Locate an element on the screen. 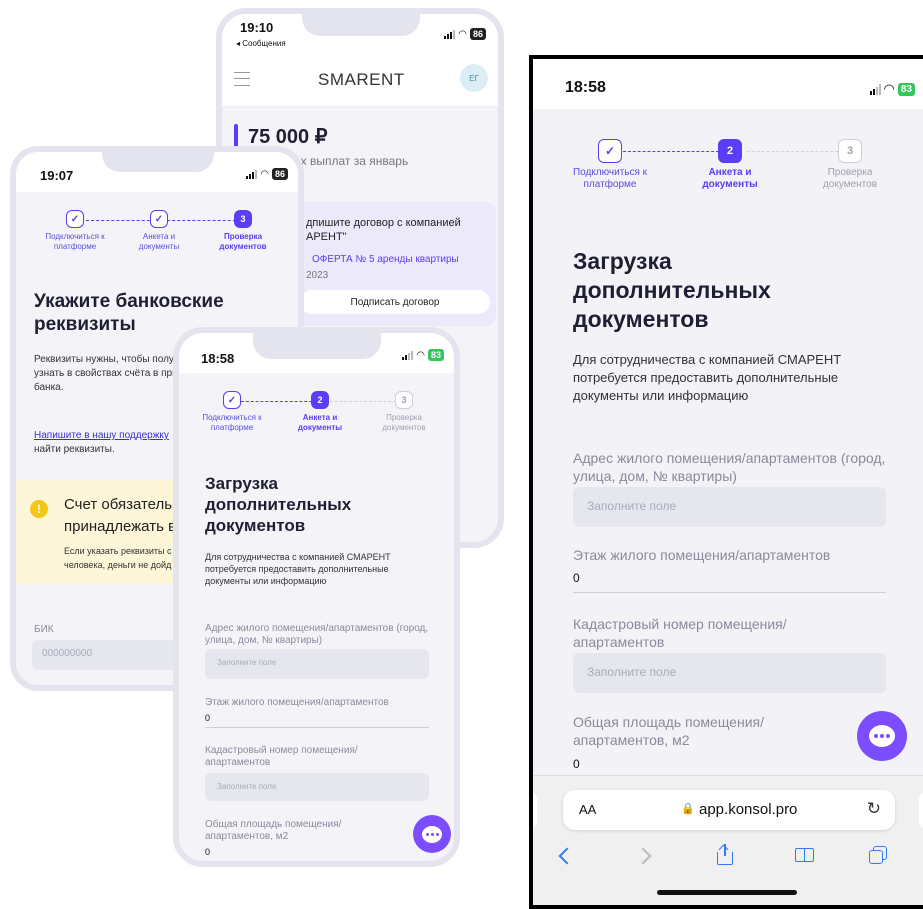 Image resolution: width=923 pixels, height=909 pixels. step-profile: ✓ Анкета и документы is located at coordinates (159, 231).